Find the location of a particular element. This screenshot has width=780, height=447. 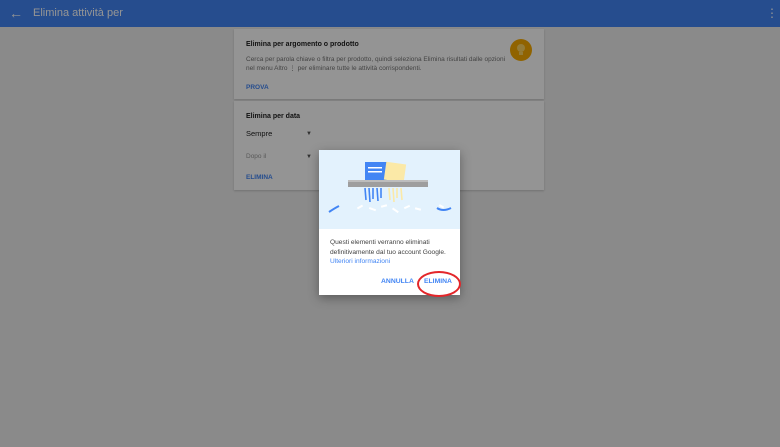

learn-more-link: Ulteriori informazioni is located at coordinates (360, 261).